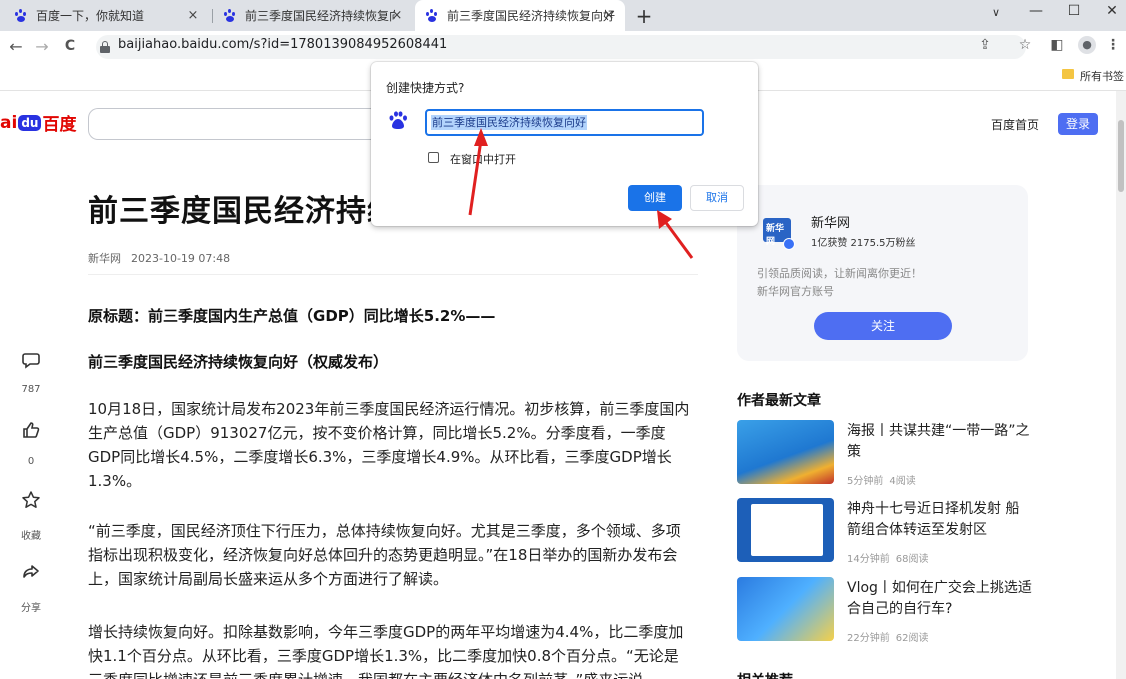 This screenshot has height=679, width=1126. What do you see at coordinates (863, 243) in the screenshot?
I see `author-stats: 1亿获赞 2175.5万粉丝` at bounding box center [863, 243].